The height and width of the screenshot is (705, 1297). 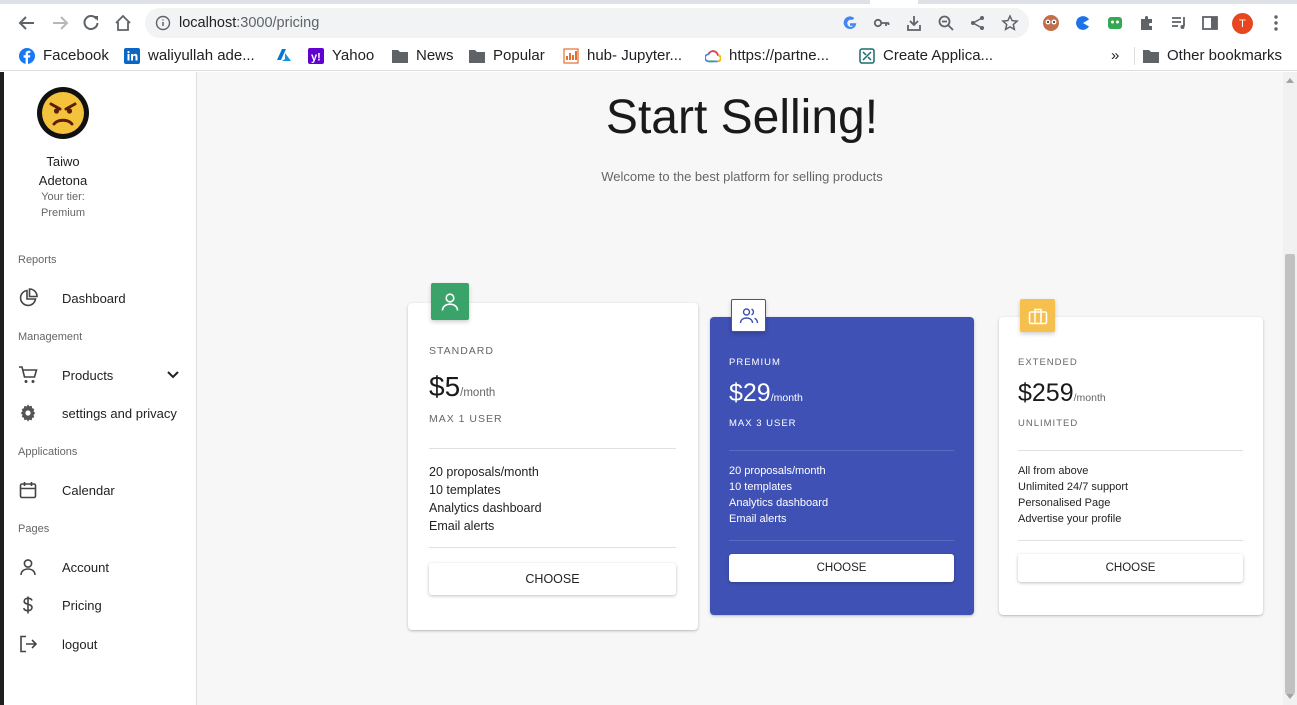 What do you see at coordinates (867, 55) in the screenshot?
I see `app-icon` at bounding box center [867, 55].